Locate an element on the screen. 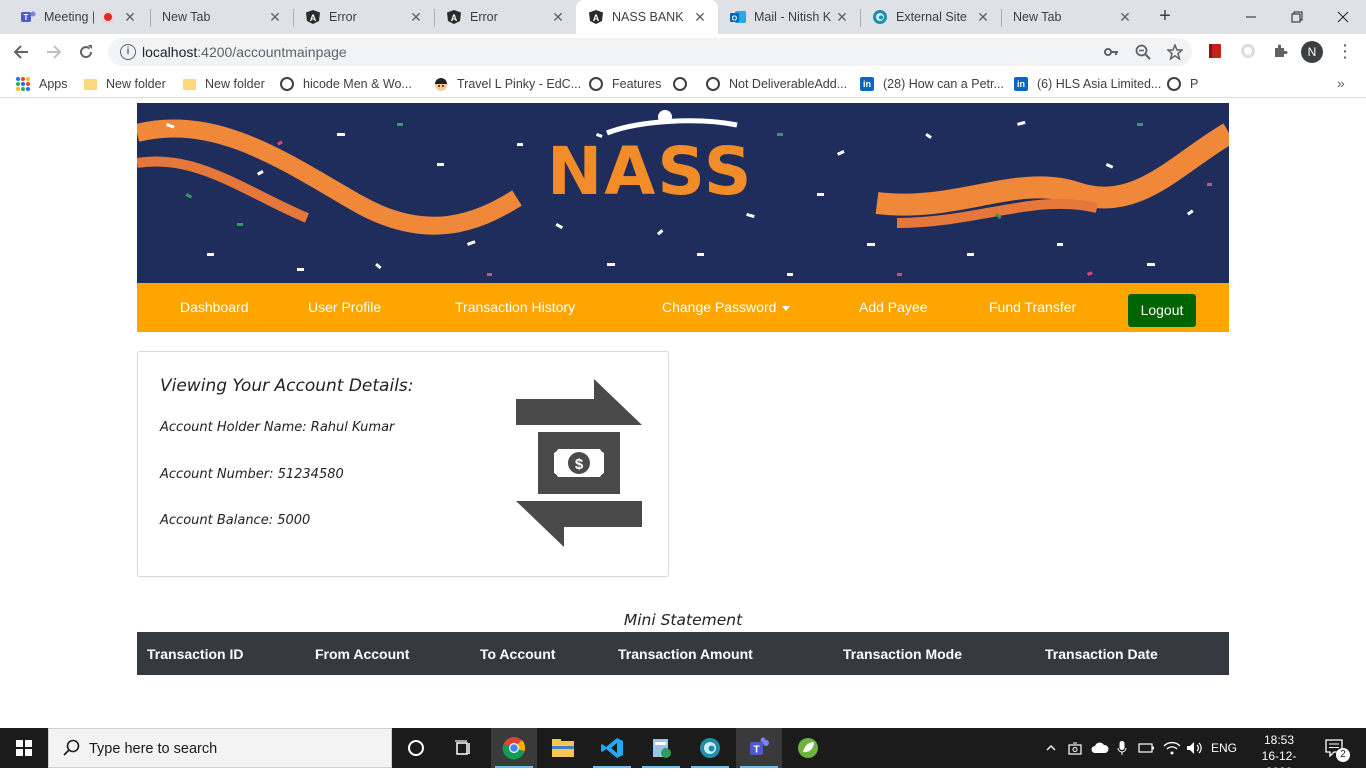  close-window-button is located at coordinates (1343, 17).